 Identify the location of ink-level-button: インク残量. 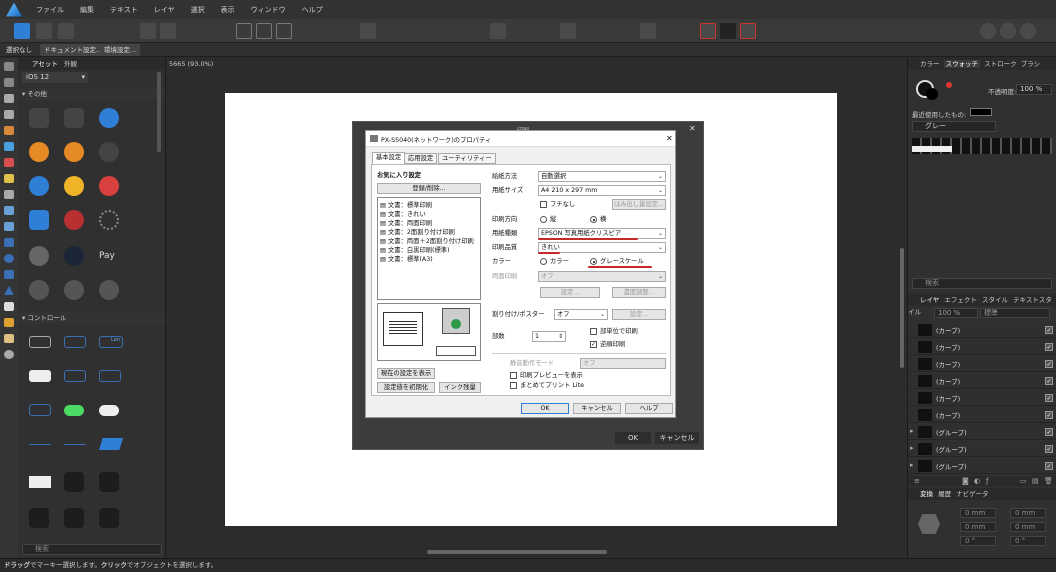
(460, 387).